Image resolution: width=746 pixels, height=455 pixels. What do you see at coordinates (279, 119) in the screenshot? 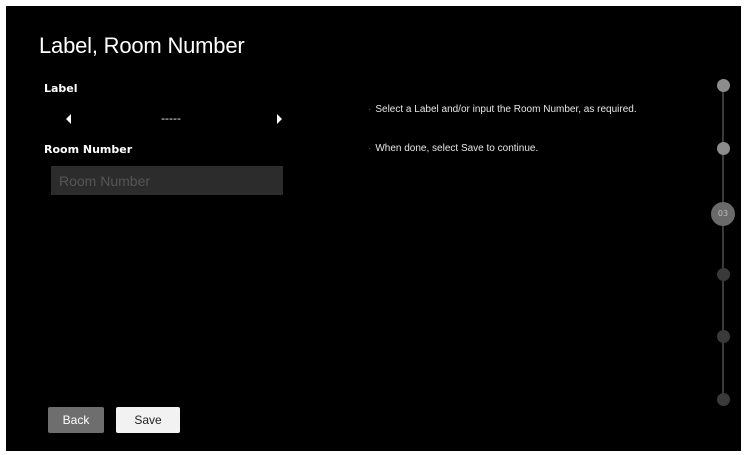
I see `triangle-right-icon` at bounding box center [279, 119].